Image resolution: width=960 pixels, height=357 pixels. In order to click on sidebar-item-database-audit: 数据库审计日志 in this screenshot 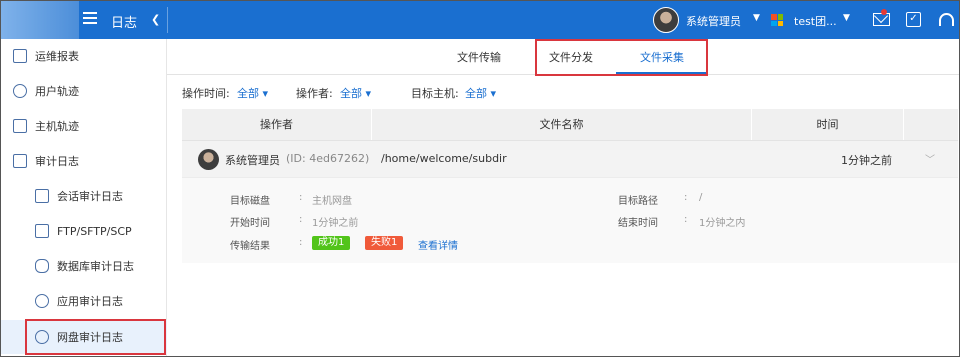, I will do `click(84, 266)`.